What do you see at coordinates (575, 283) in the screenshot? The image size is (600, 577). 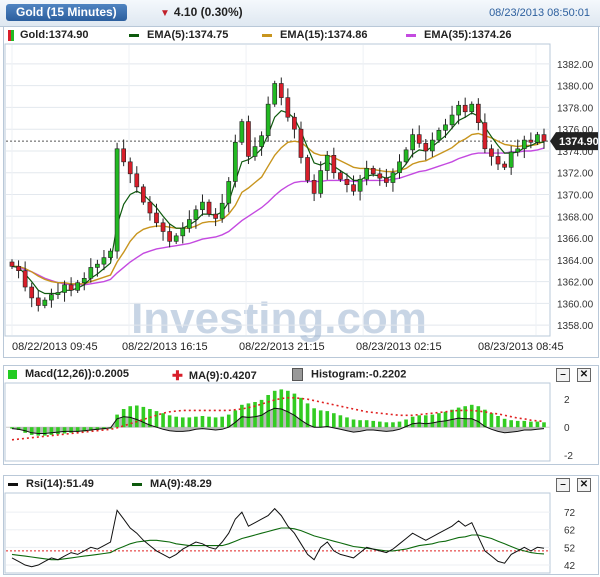 I see `y-tick-label: 1362.00` at bounding box center [575, 283].